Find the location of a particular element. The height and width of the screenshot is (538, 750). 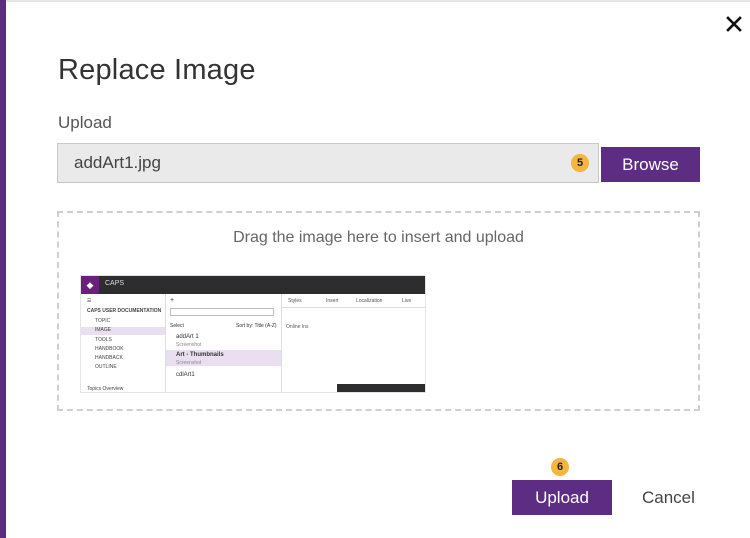

preview-search-box is located at coordinates (222, 312).